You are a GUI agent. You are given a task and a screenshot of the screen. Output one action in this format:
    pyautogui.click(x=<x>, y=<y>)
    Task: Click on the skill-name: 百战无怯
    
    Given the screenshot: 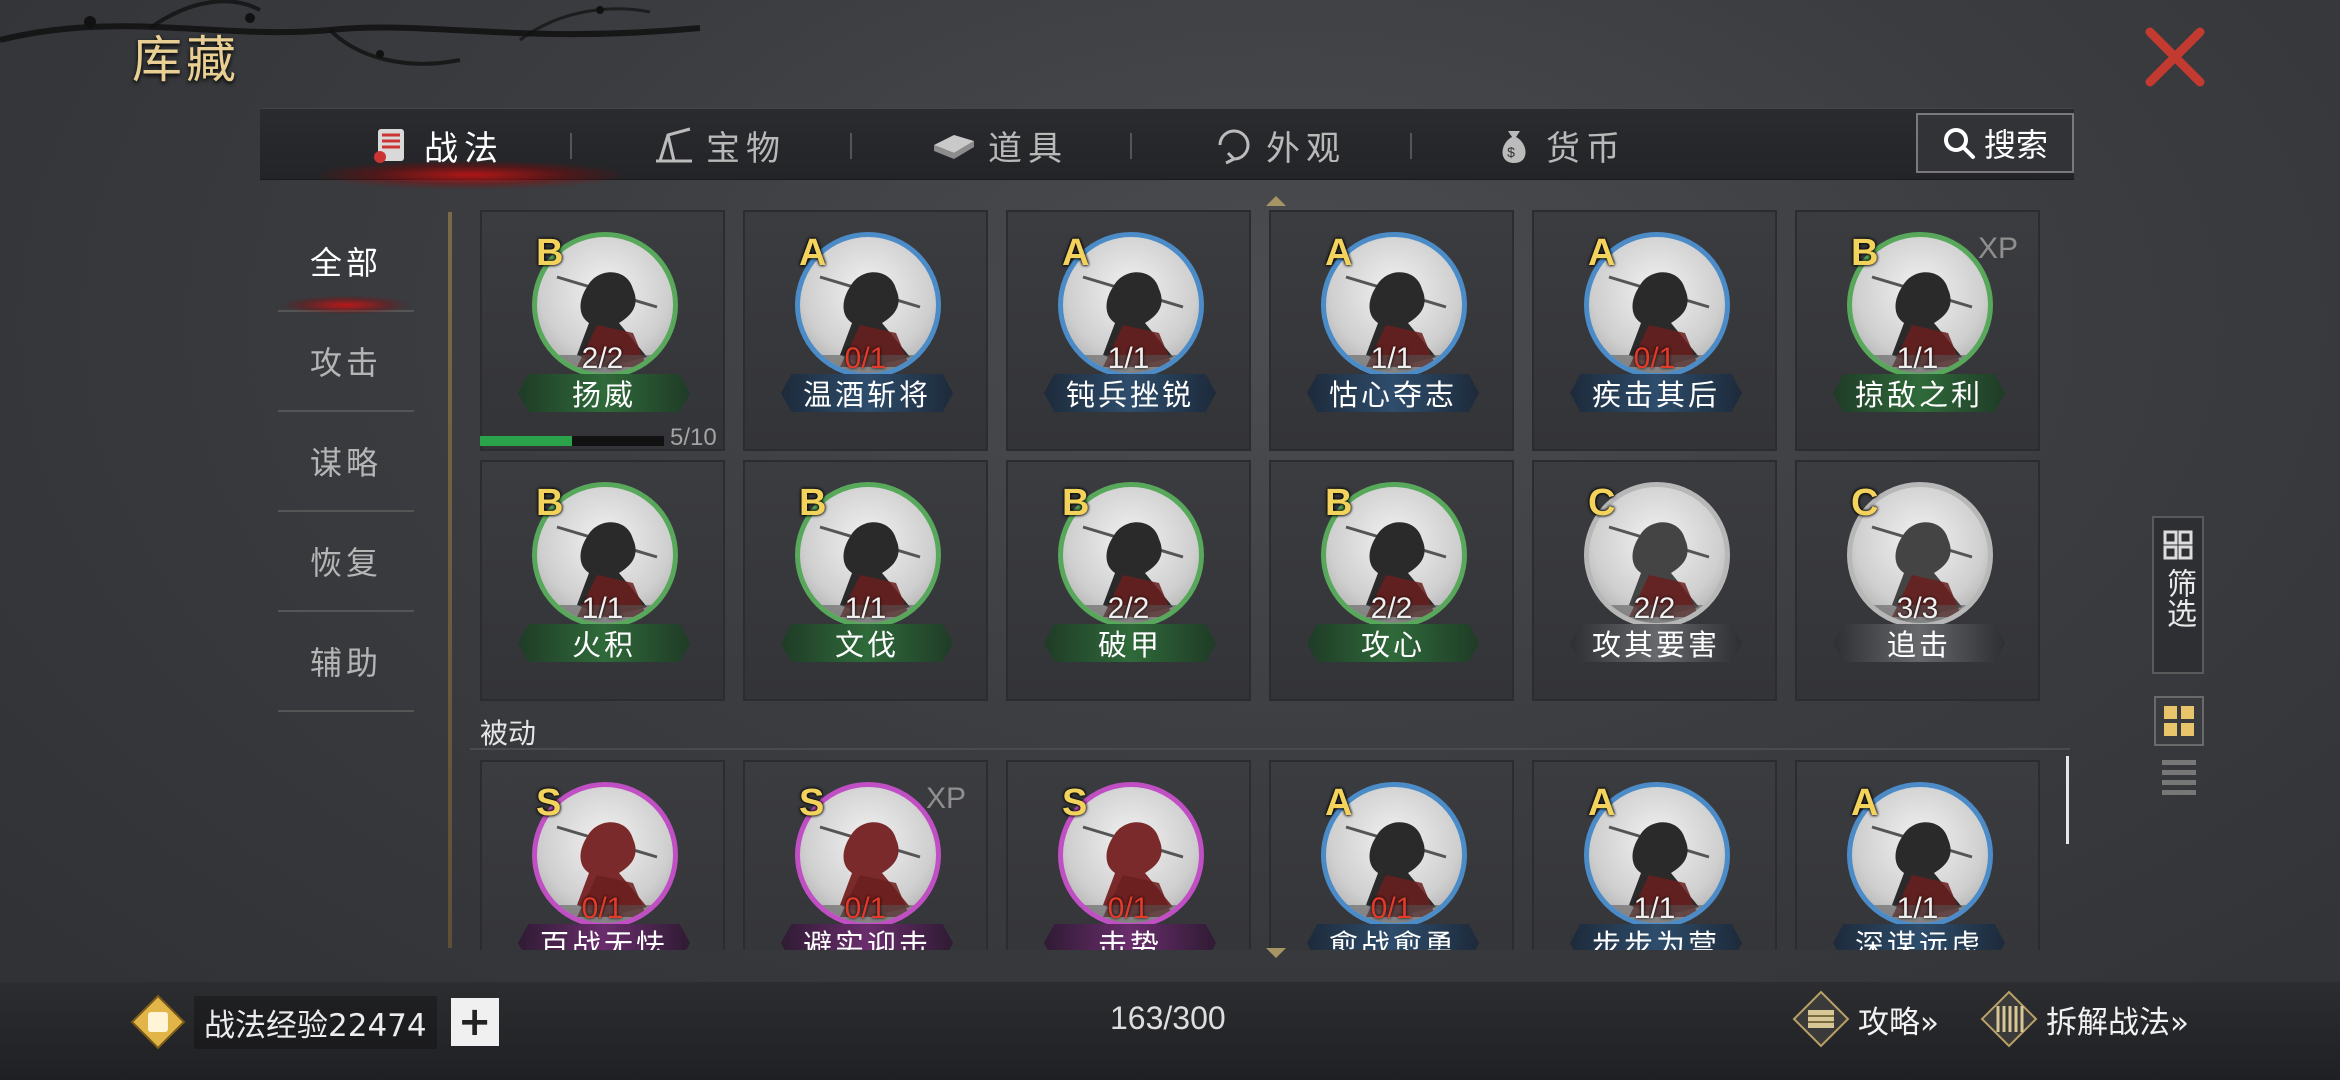 What is the action you would take?
    pyautogui.click(x=604, y=937)
    